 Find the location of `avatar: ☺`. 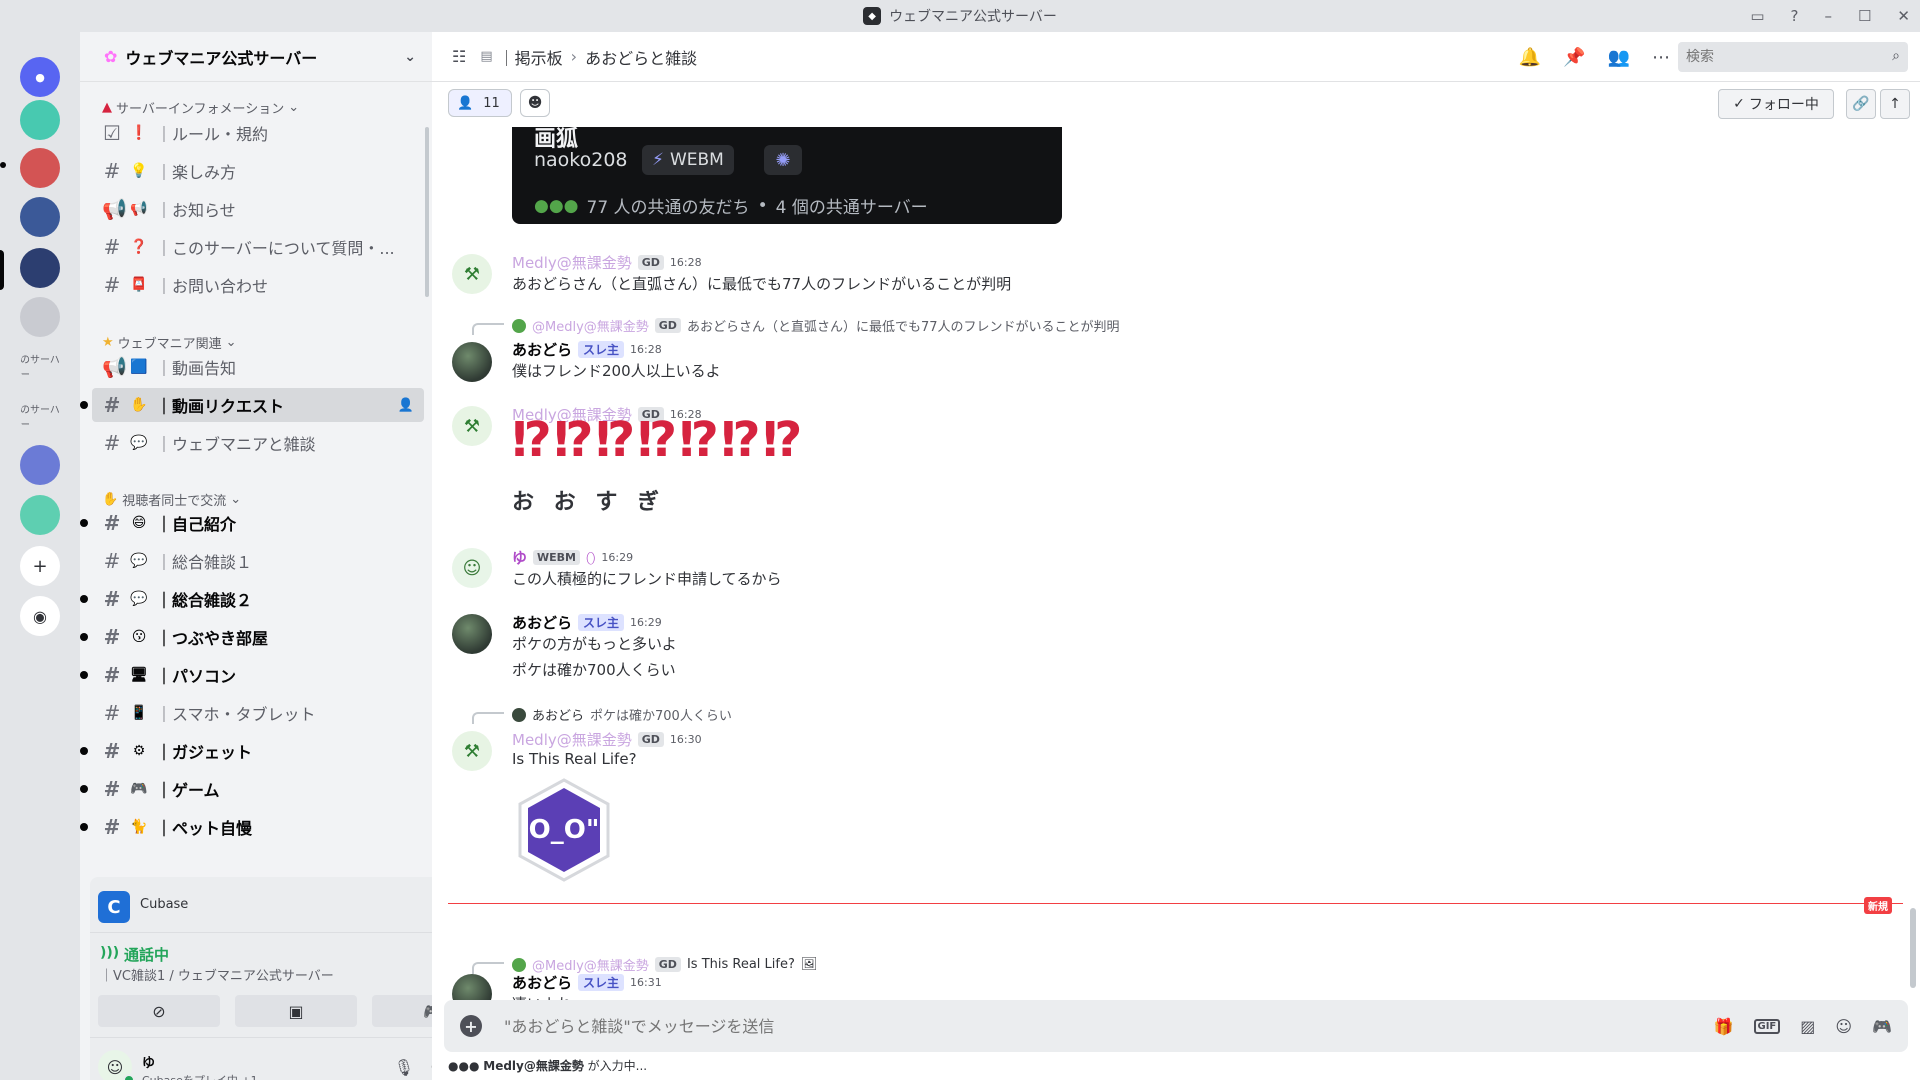

avatar: ☺ is located at coordinates (472, 568).